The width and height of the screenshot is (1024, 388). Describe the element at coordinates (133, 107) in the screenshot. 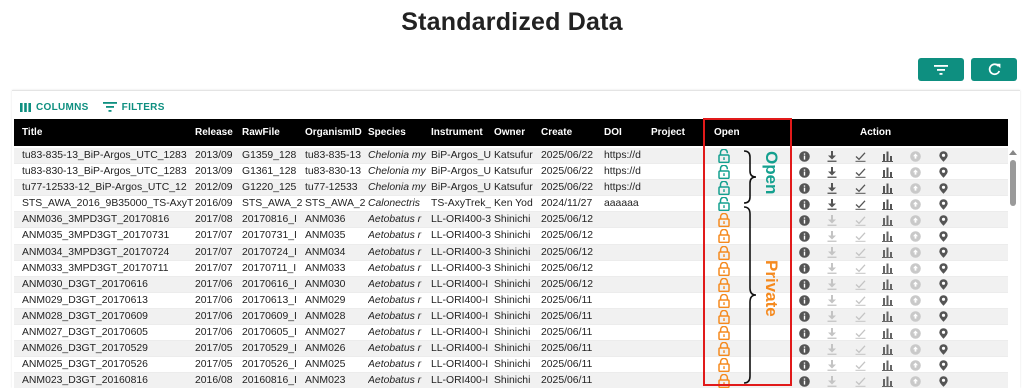

I see `filters-button: FILTERS` at that location.